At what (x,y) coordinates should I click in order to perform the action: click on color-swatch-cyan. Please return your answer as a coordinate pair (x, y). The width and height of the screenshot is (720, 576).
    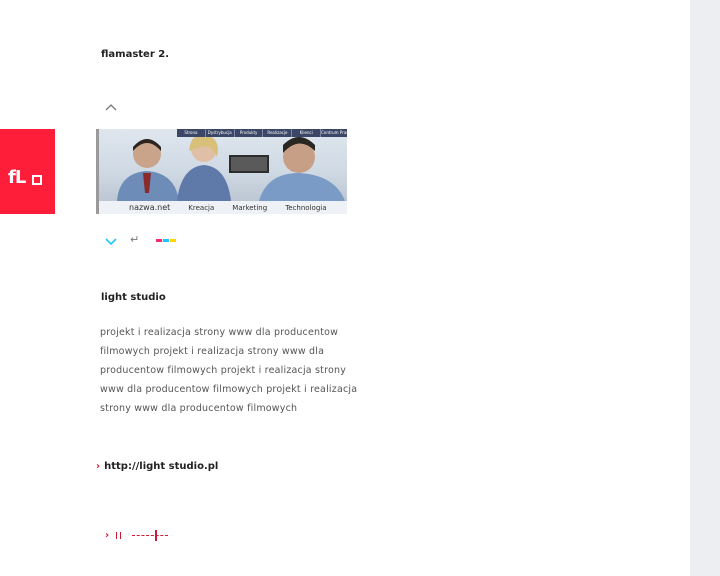
    Looking at the image, I should click on (166, 240).